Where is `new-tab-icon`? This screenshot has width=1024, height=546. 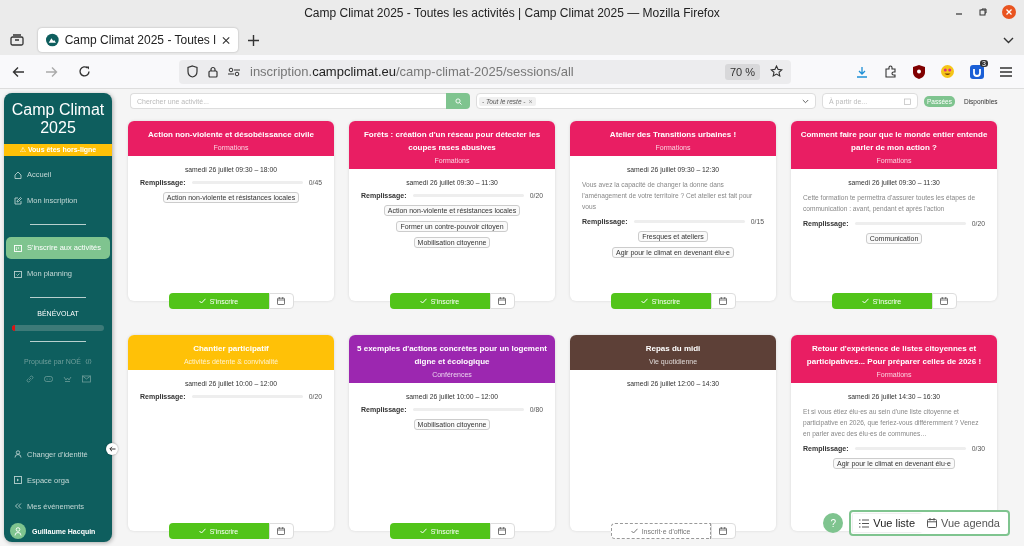 new-tab-icon is located at coordinates (253, 40).